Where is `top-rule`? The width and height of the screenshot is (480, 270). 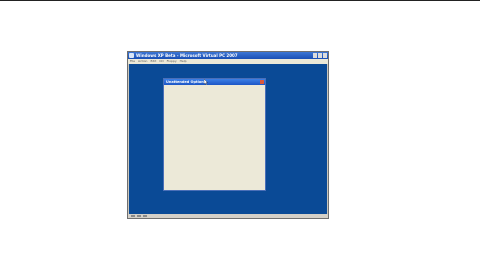
top-rule is located at coordinates (240, 0).